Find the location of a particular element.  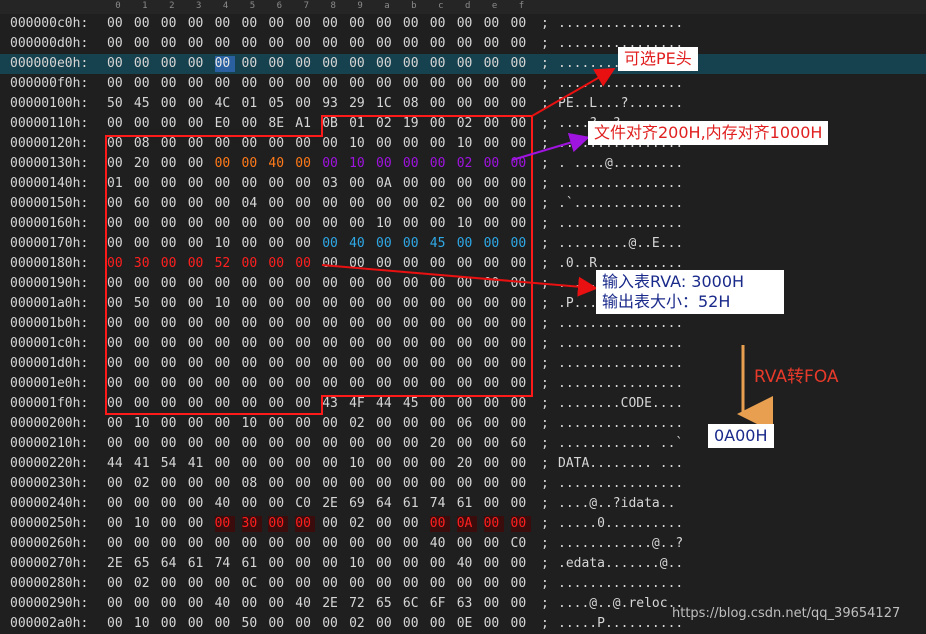

rva-to-foa-label: RVA转FOA is located at coordinates (796, 377).